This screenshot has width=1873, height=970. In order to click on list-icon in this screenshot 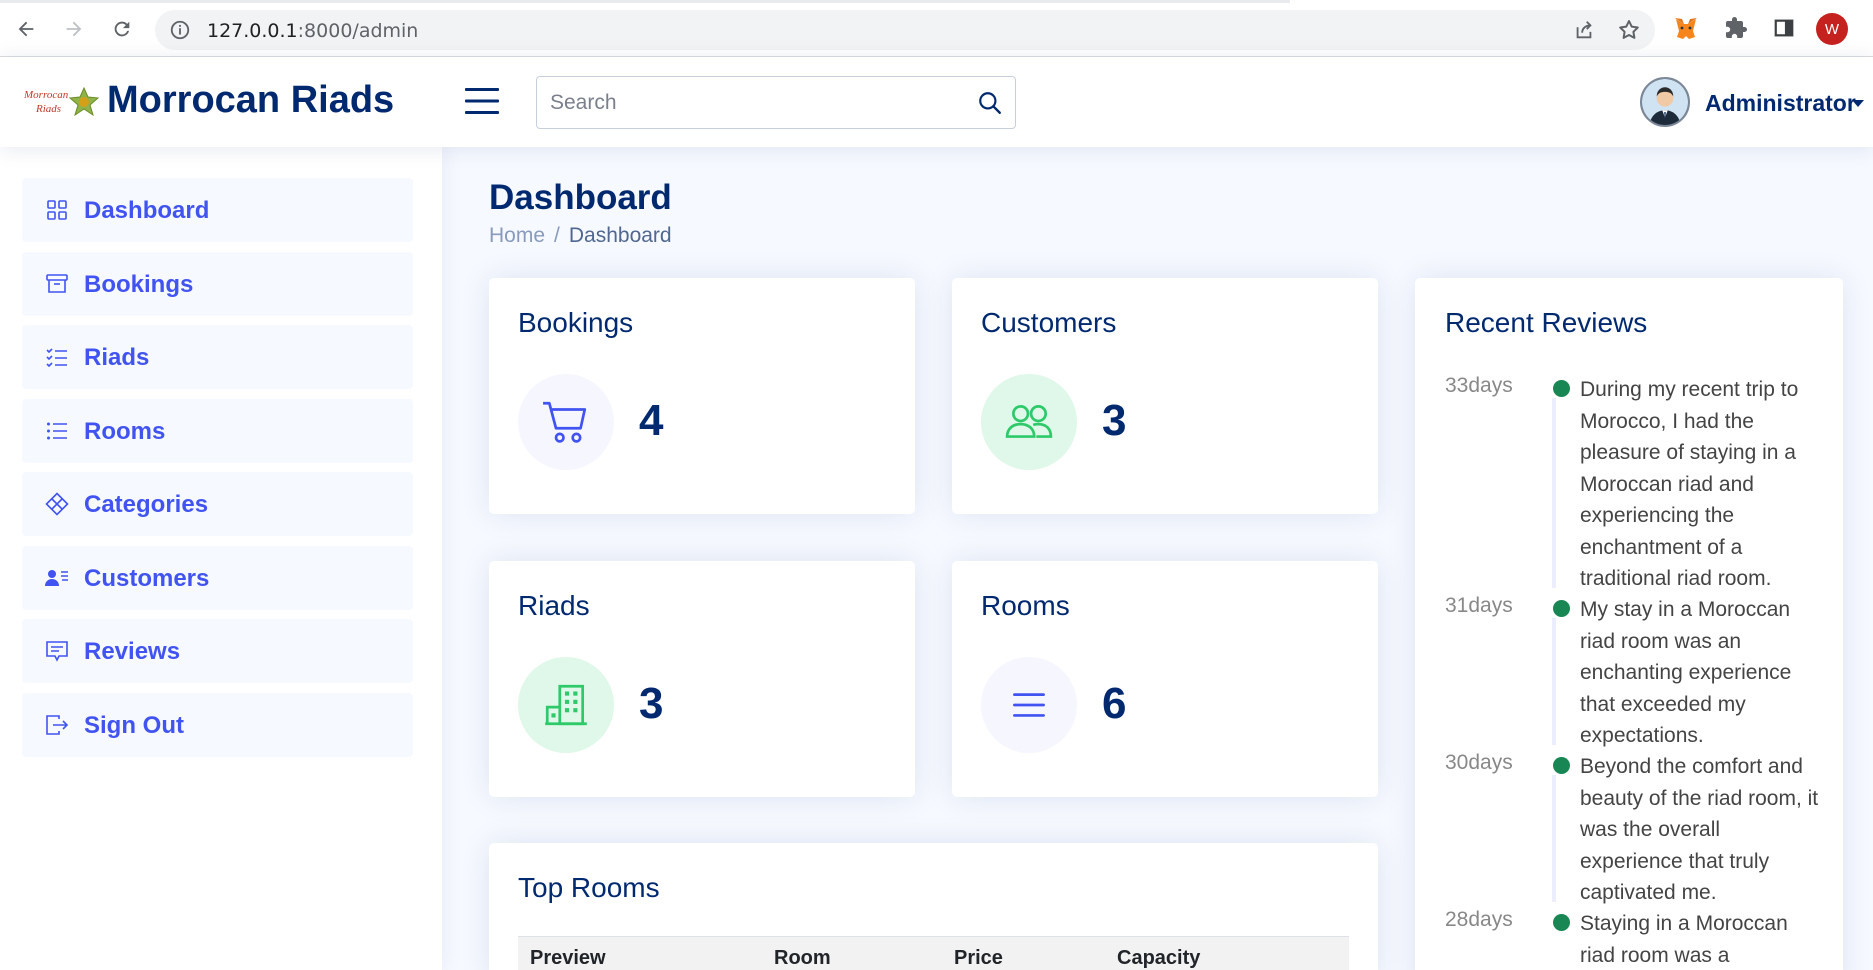, I will do `click(1029, 705)`.